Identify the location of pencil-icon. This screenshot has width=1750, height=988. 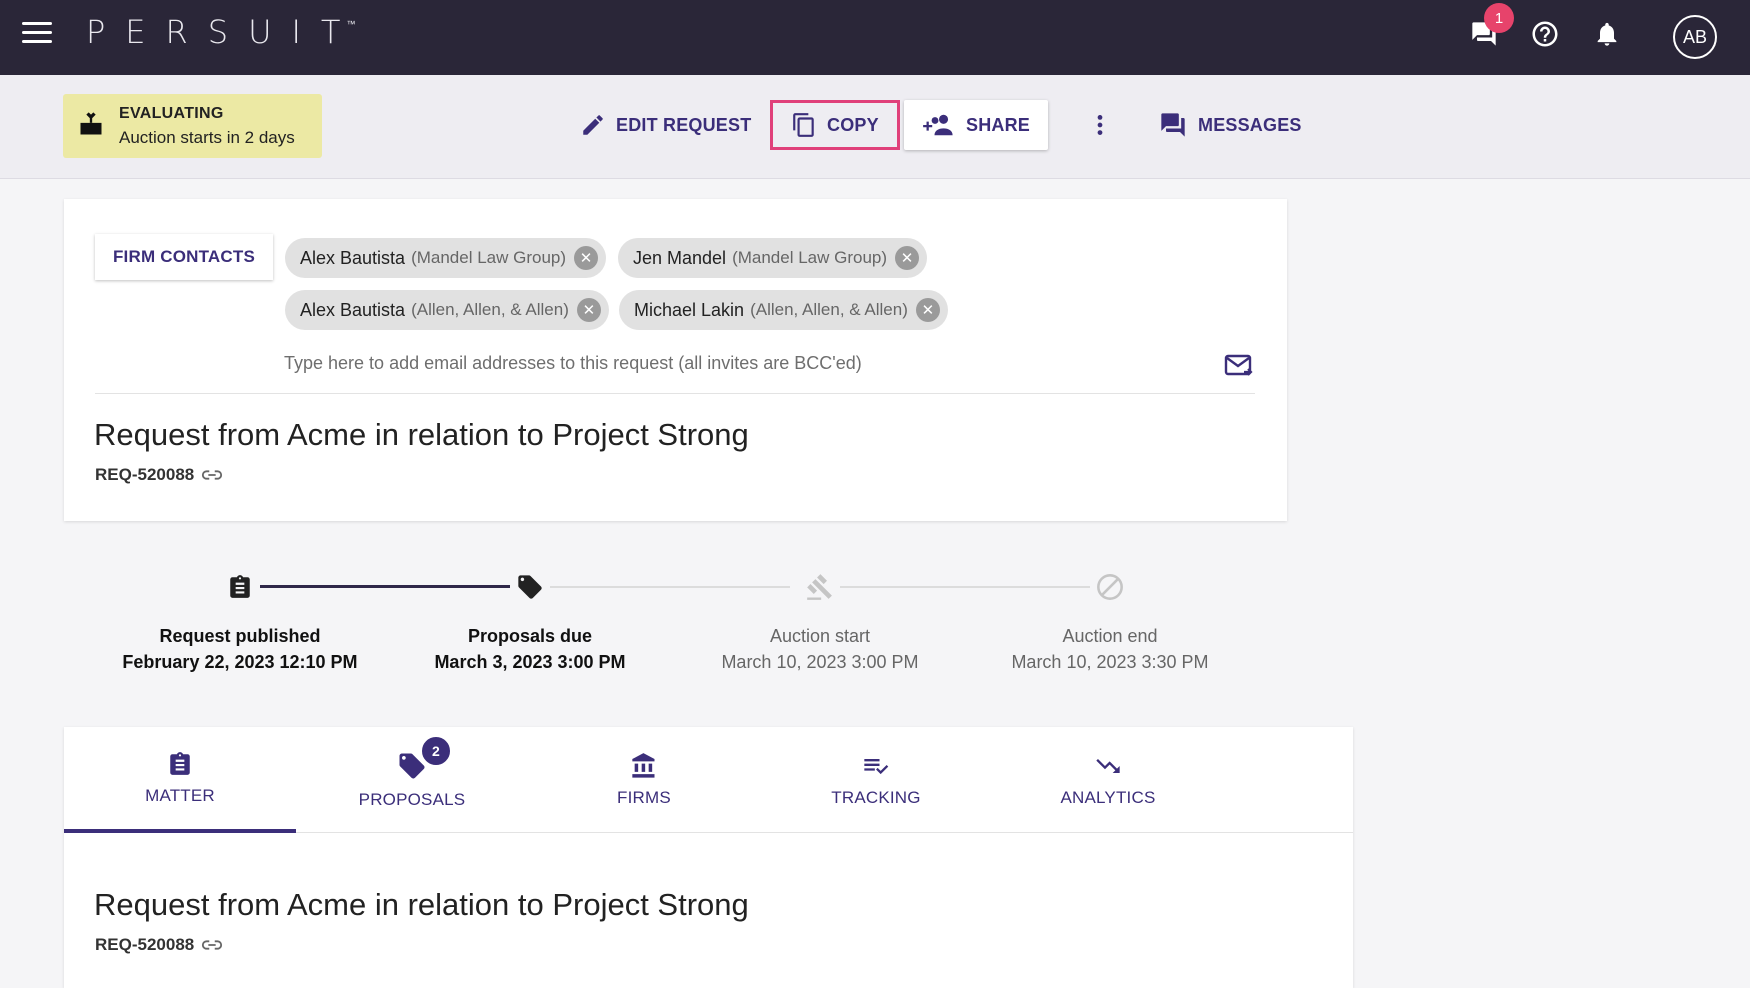
(593, 125).